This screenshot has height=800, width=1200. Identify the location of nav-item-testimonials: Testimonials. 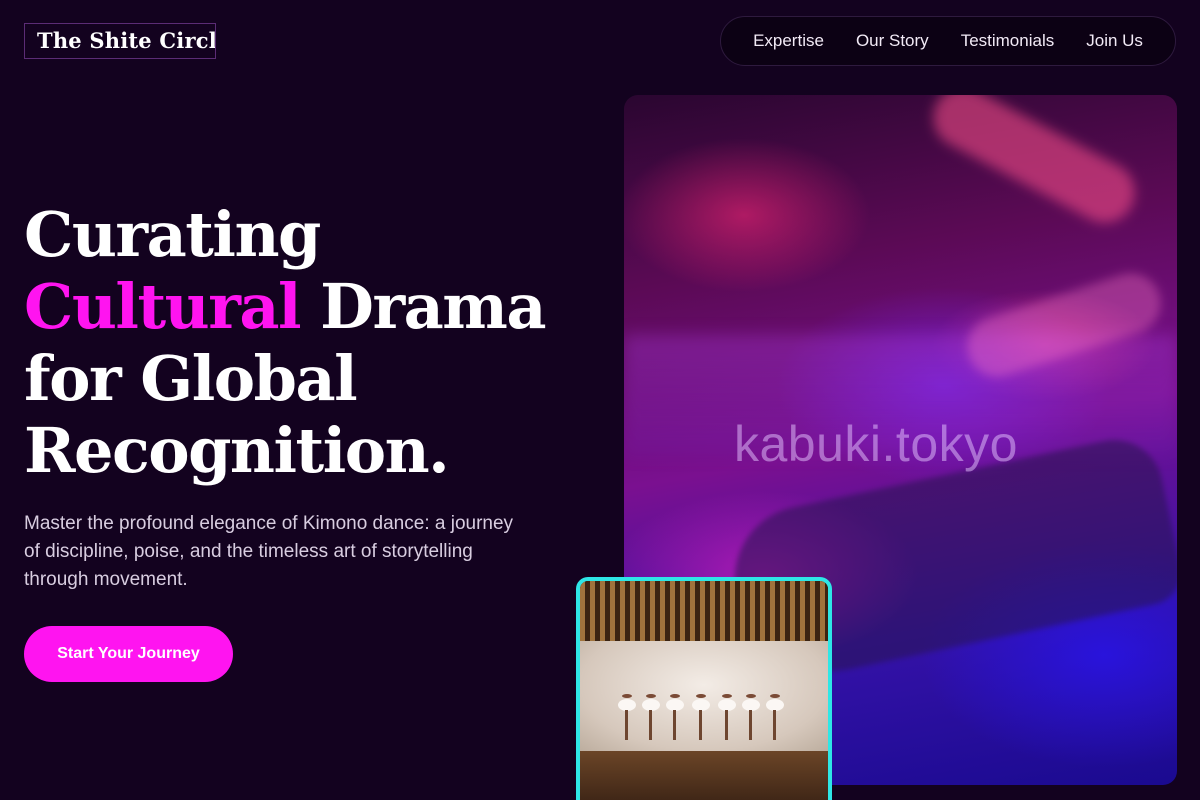
(1008, 41).